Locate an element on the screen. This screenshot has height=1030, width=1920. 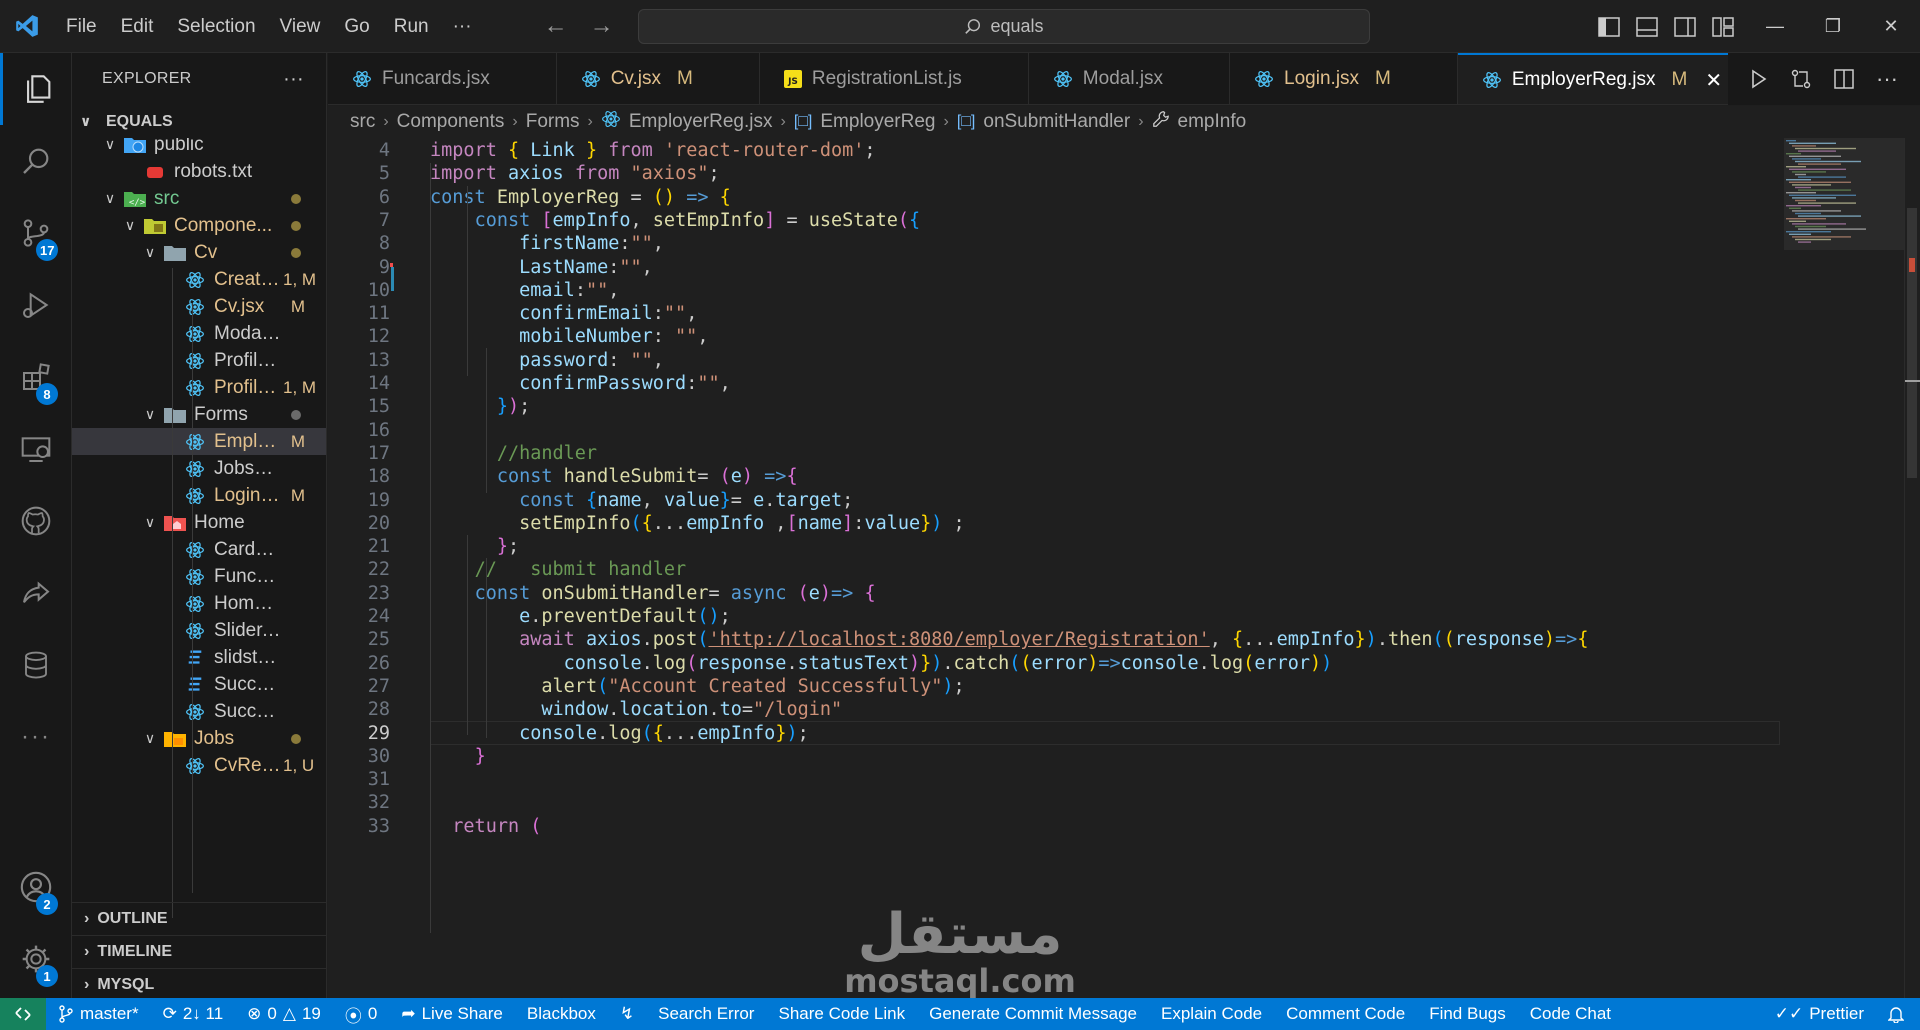
menu-go: Go is located at coordinates (356, 26).